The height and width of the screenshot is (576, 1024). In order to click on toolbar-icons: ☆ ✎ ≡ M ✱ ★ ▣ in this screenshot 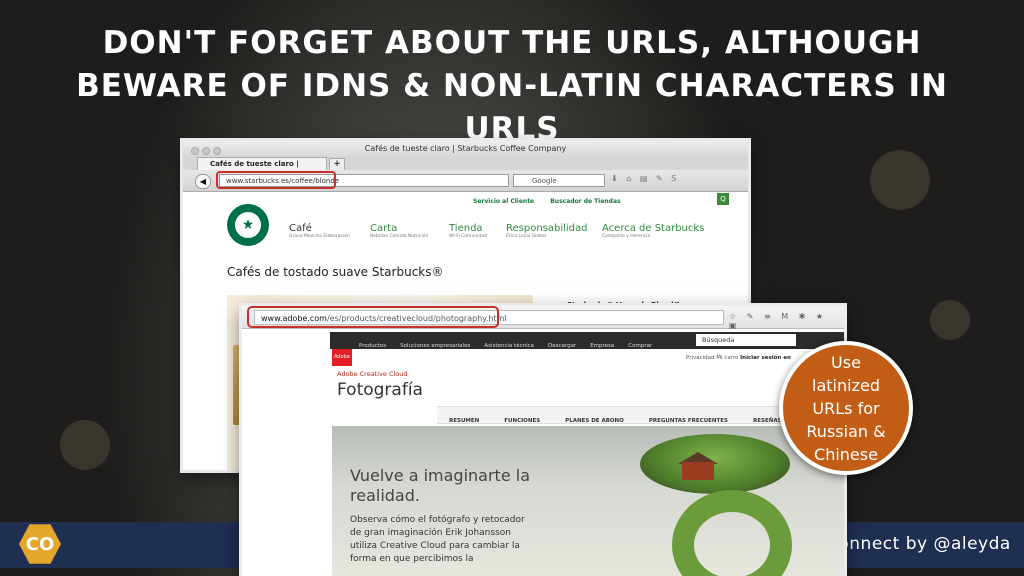, I will do `click(786, 321)`.